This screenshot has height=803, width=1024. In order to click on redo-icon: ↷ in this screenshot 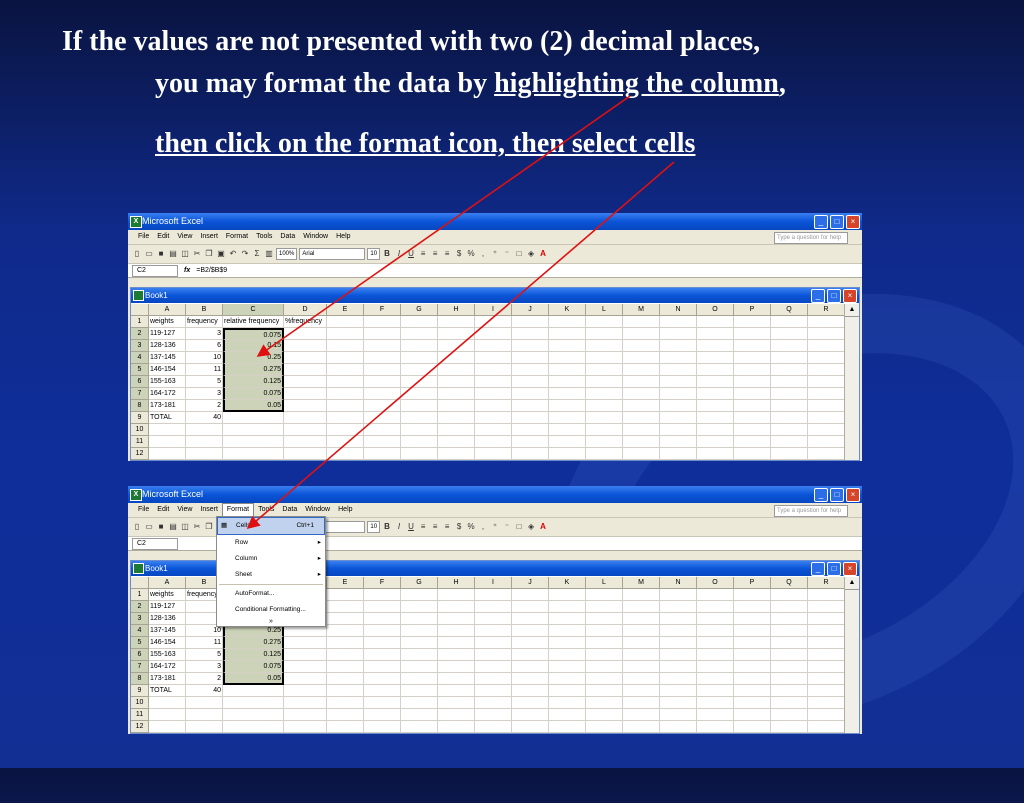, I will do `click(245, 254)`.